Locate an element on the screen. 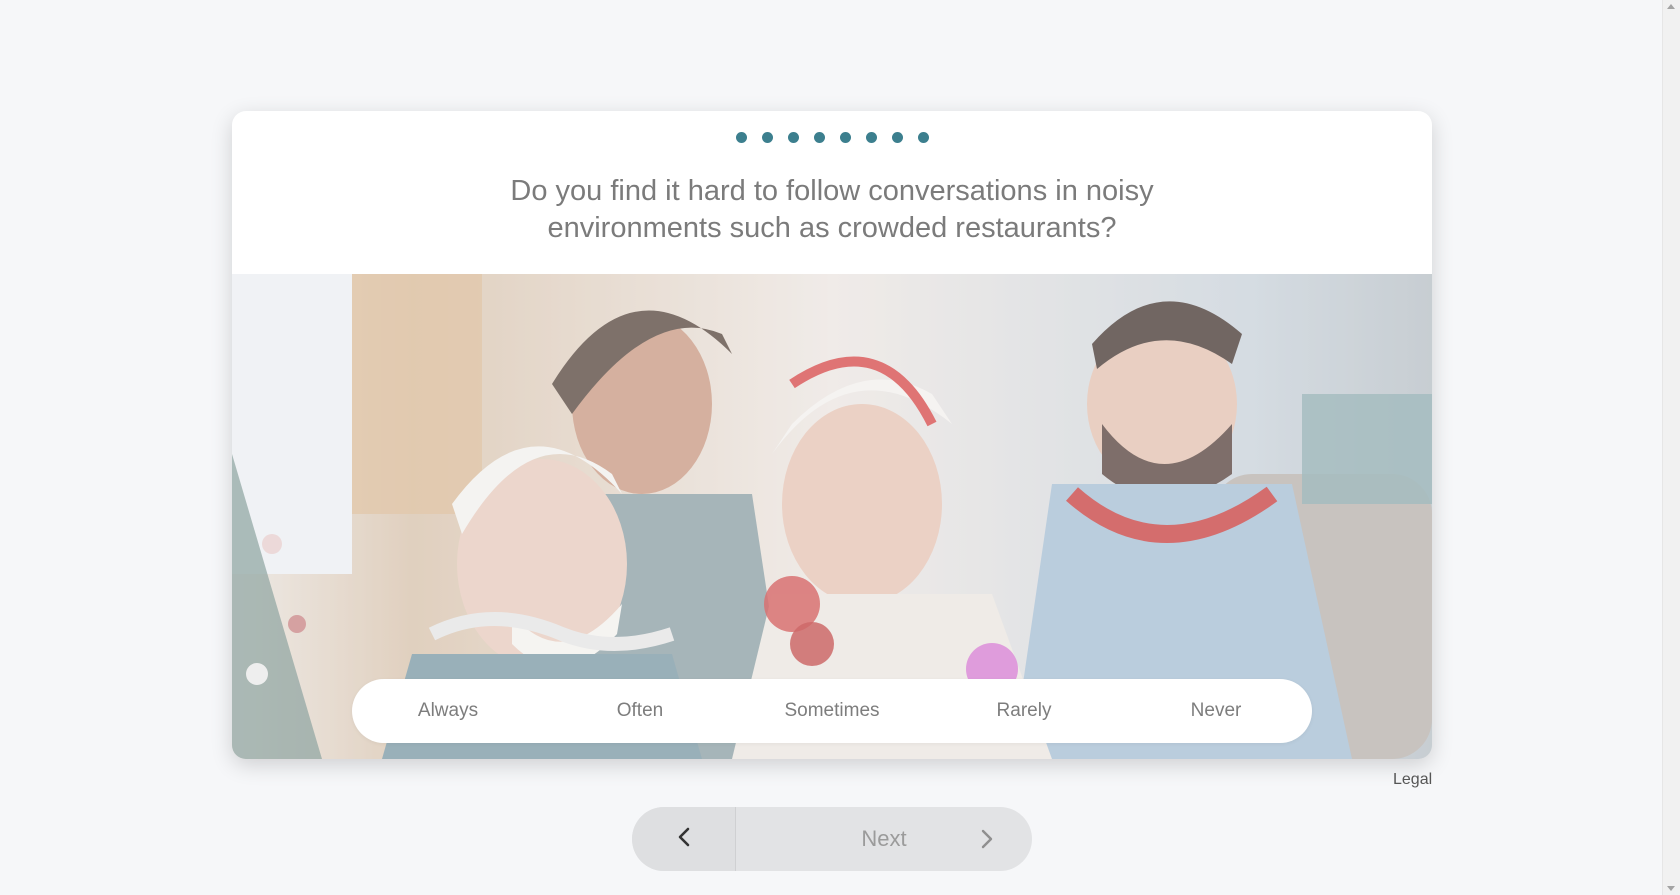  progress-dots is located at coordinates (832, 137).